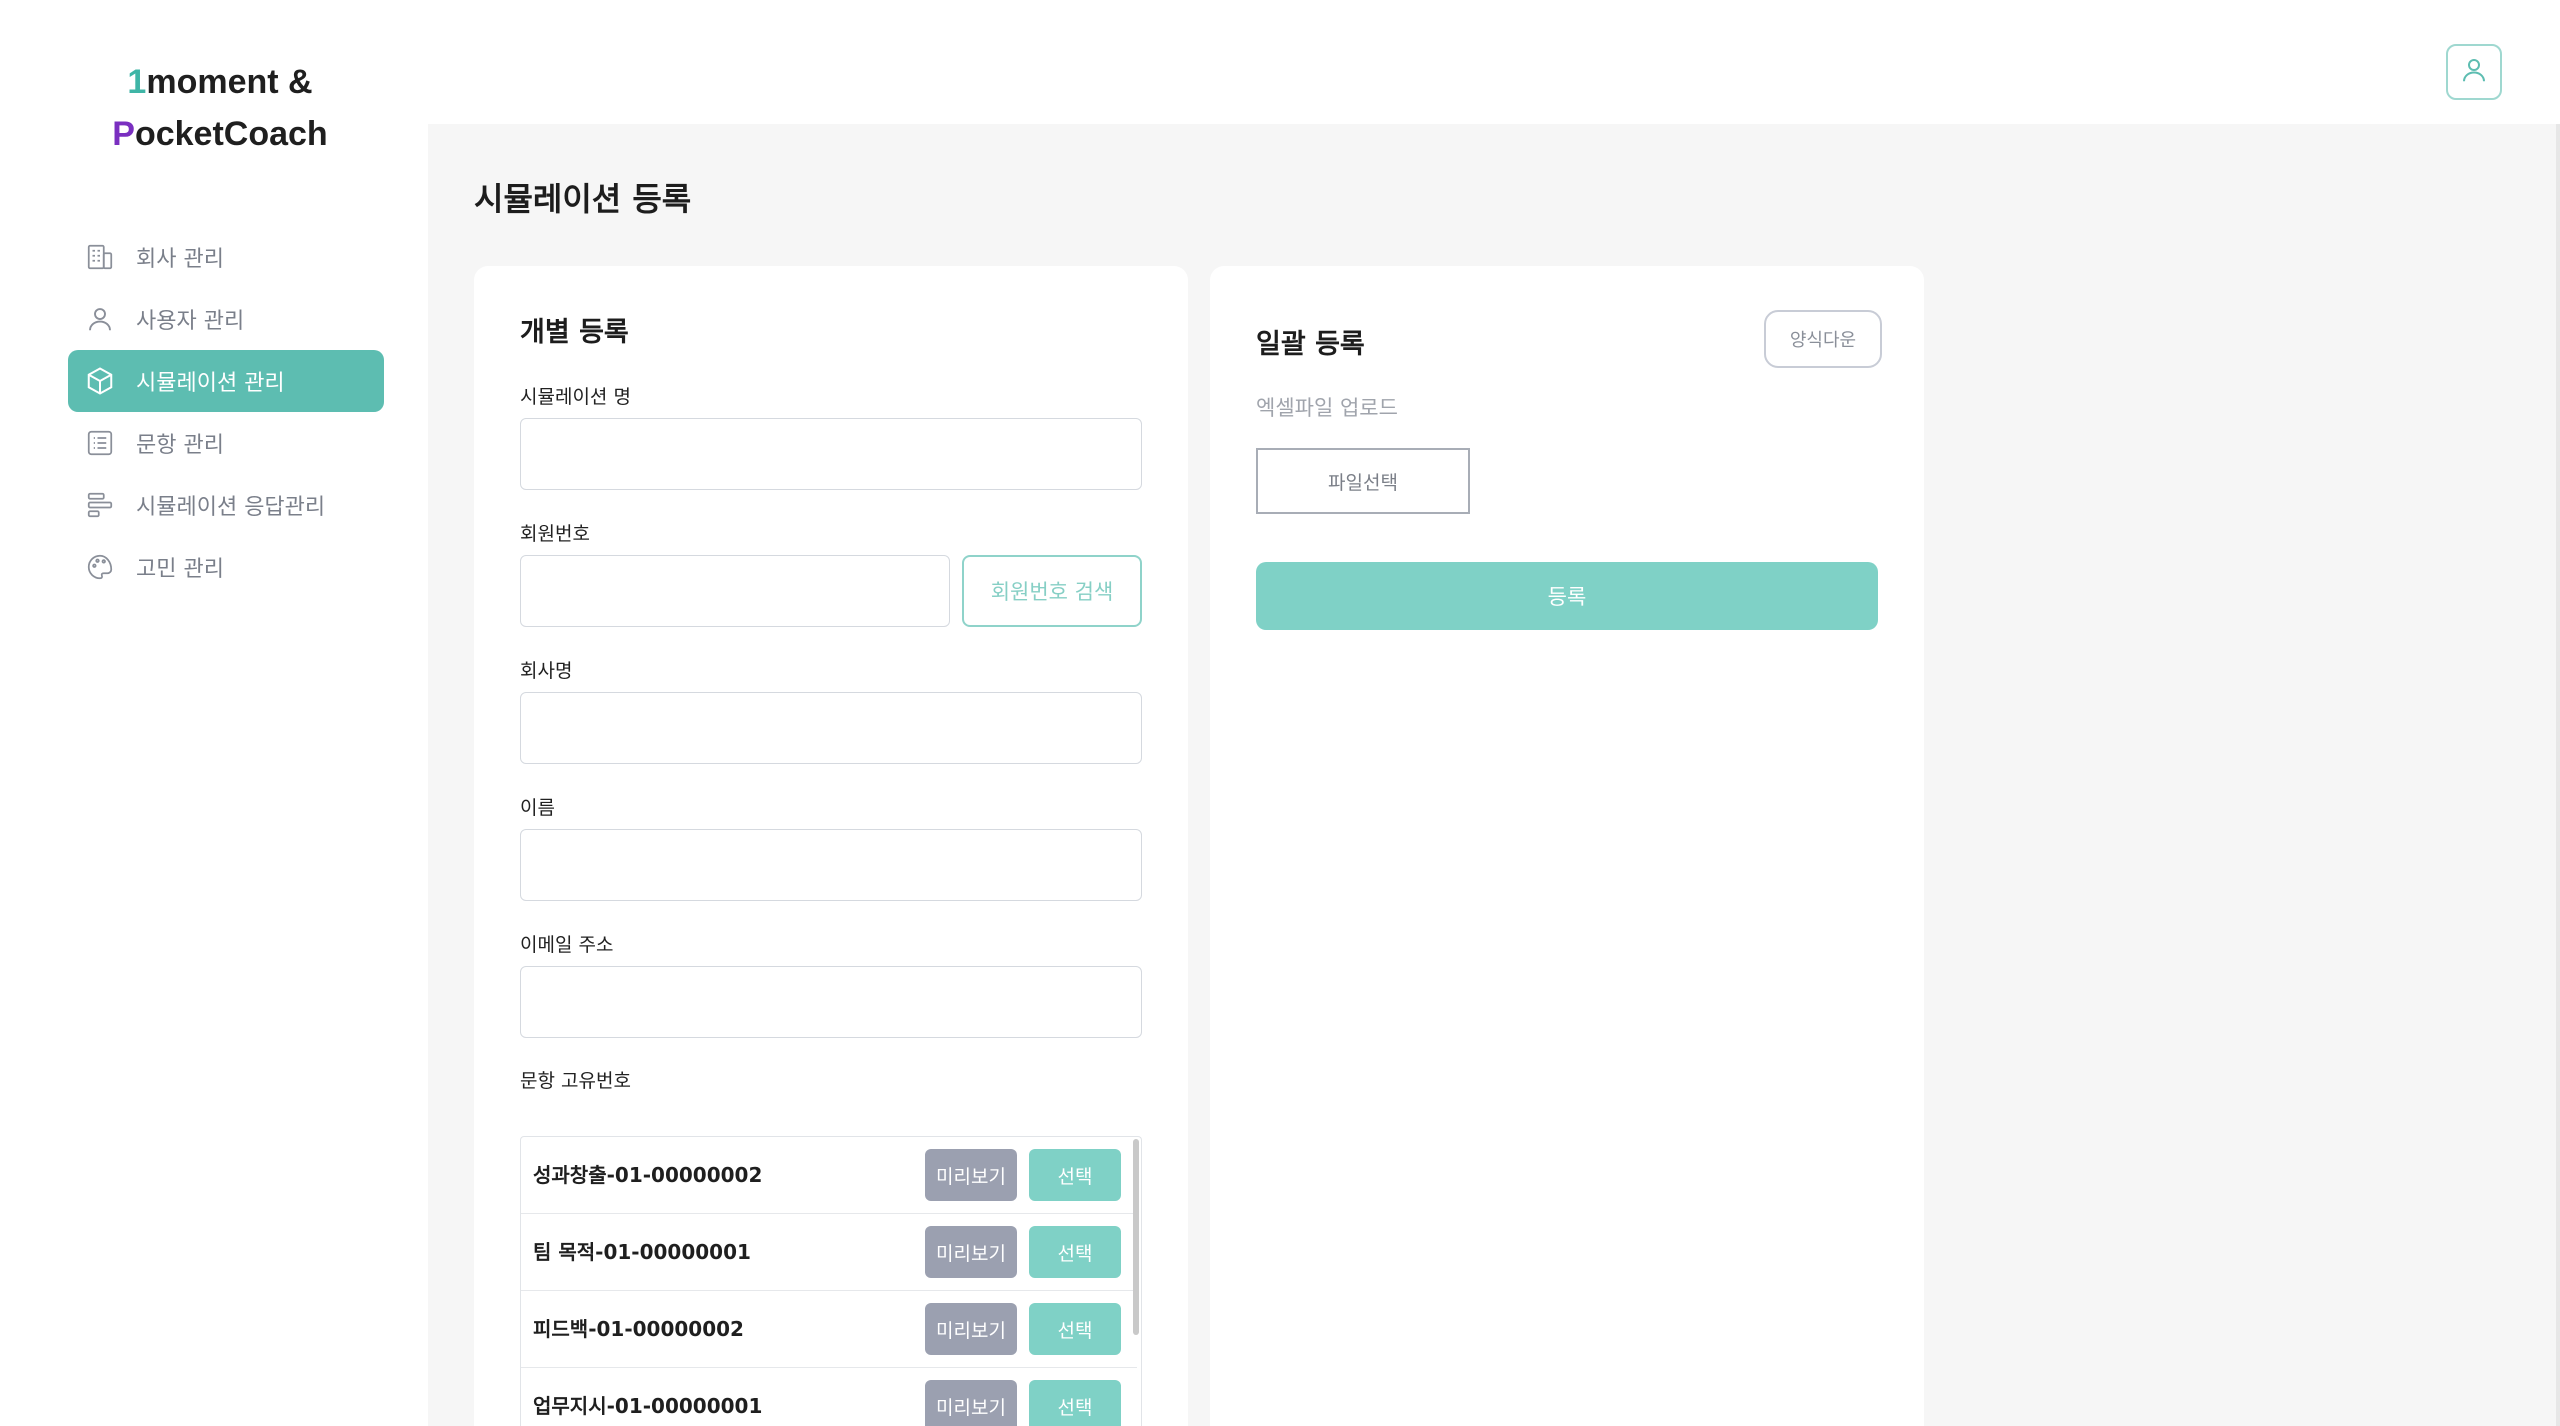  What do you see at coordinates (226, 567) in the screenshot?
I see `sidebar-item-concerns: 고민 관리` at bounding box center [226, 567].